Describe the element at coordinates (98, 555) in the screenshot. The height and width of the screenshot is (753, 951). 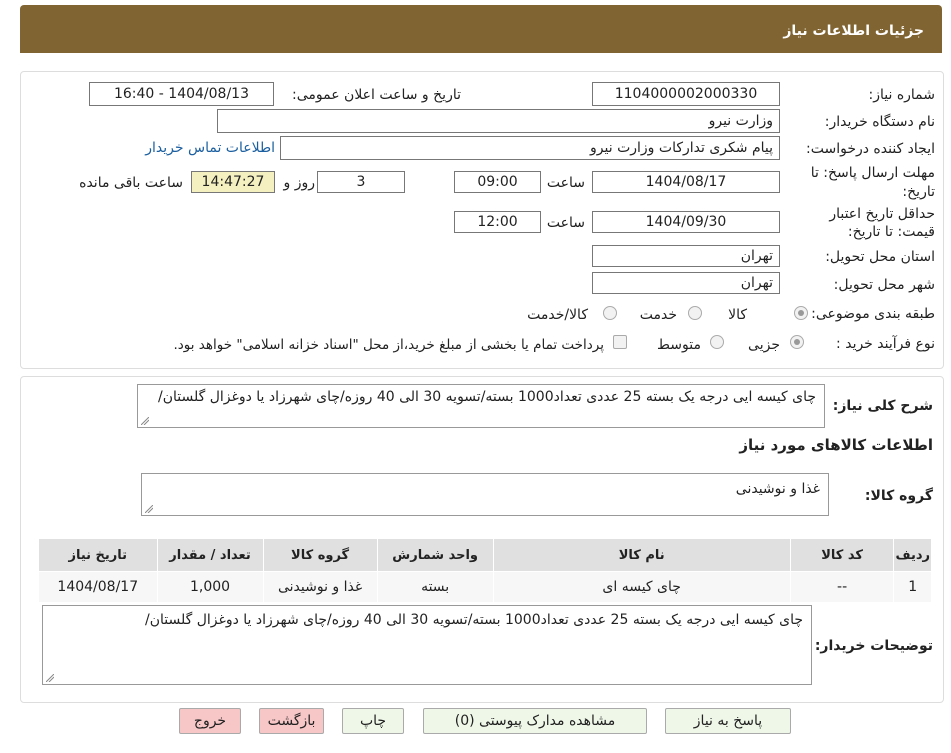
I see `col-need-date: تاریخ نیاز` at that location.